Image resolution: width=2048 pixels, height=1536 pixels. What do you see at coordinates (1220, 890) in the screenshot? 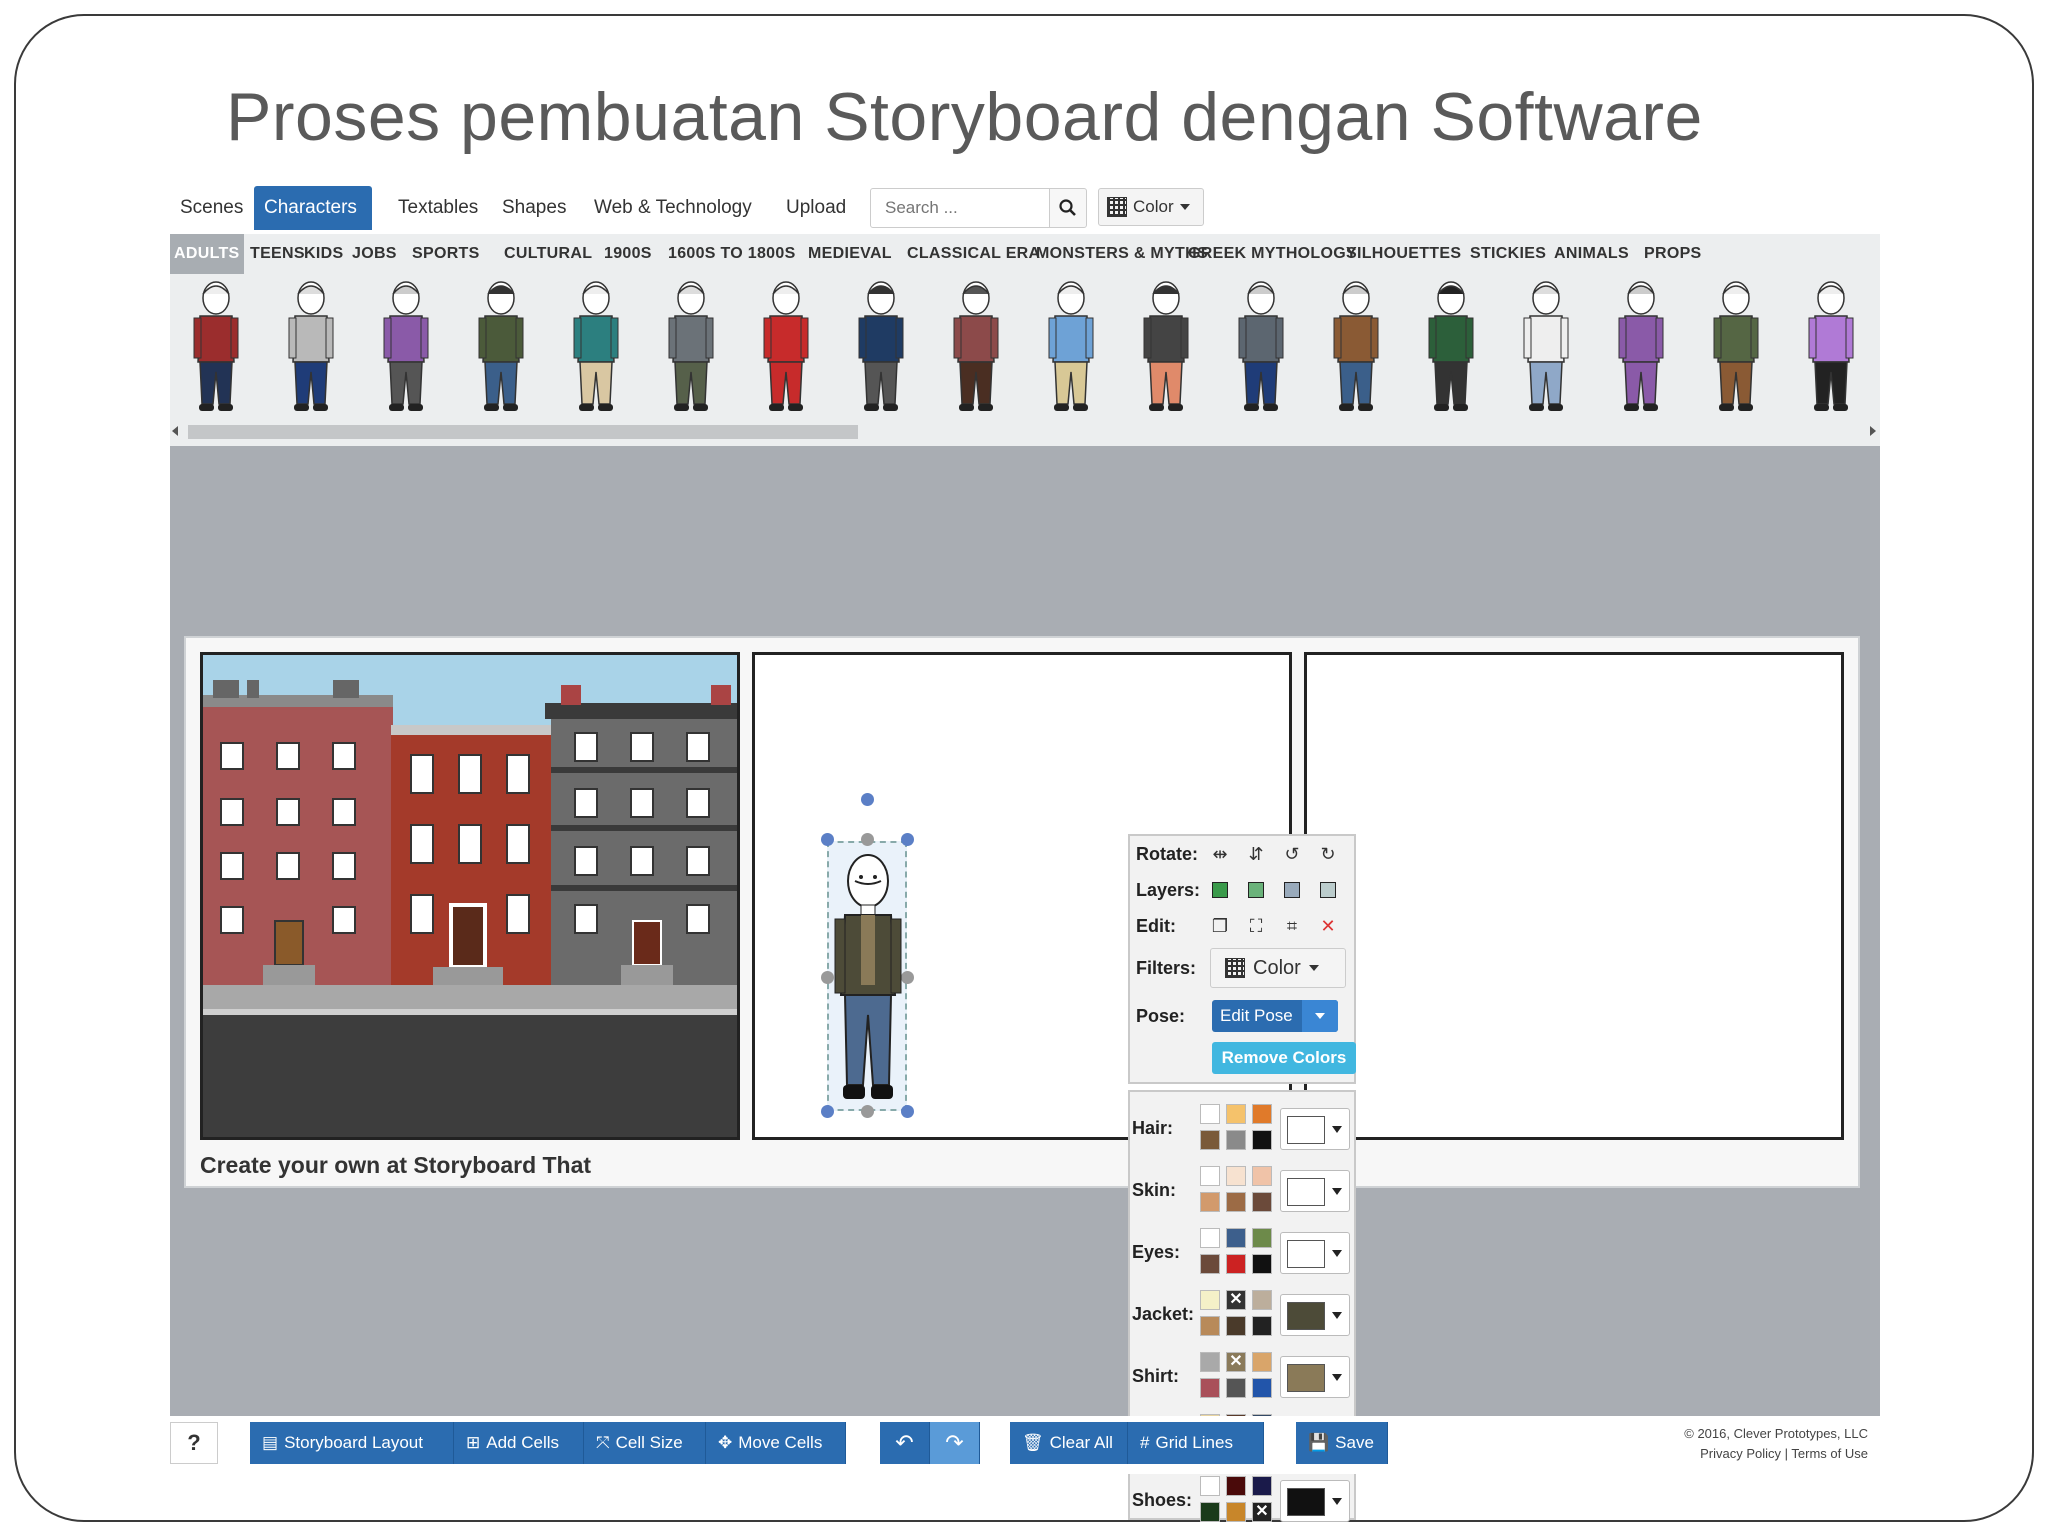
I see `bring-to-front-icon` at bounding box center [1220, 890].